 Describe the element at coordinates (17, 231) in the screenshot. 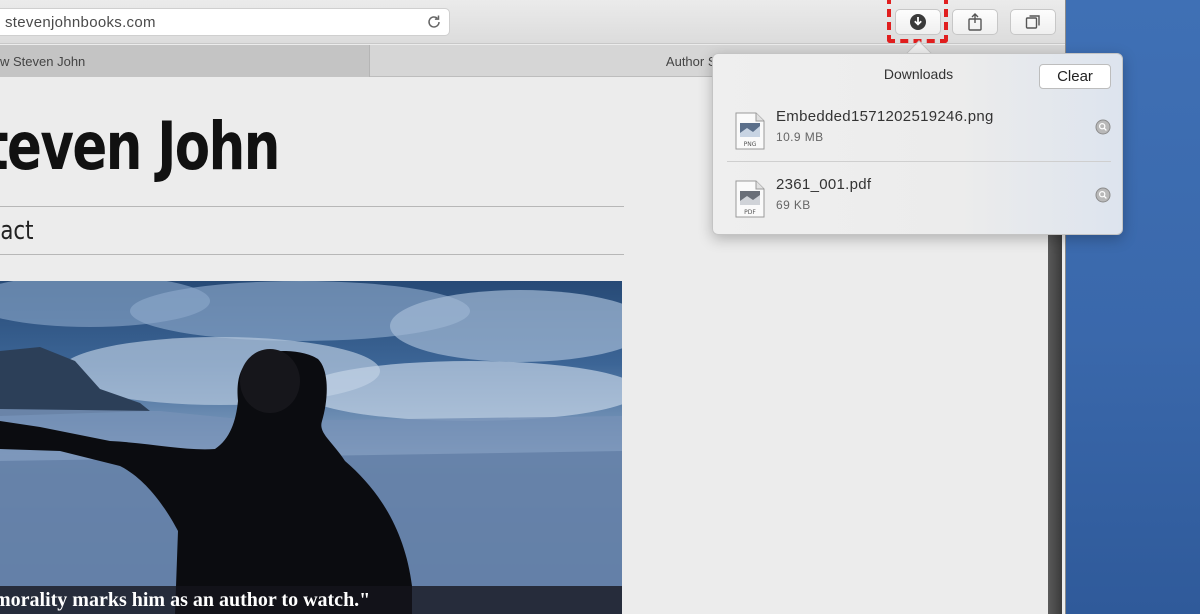

I see `nav-link-contact: tact` at that location.